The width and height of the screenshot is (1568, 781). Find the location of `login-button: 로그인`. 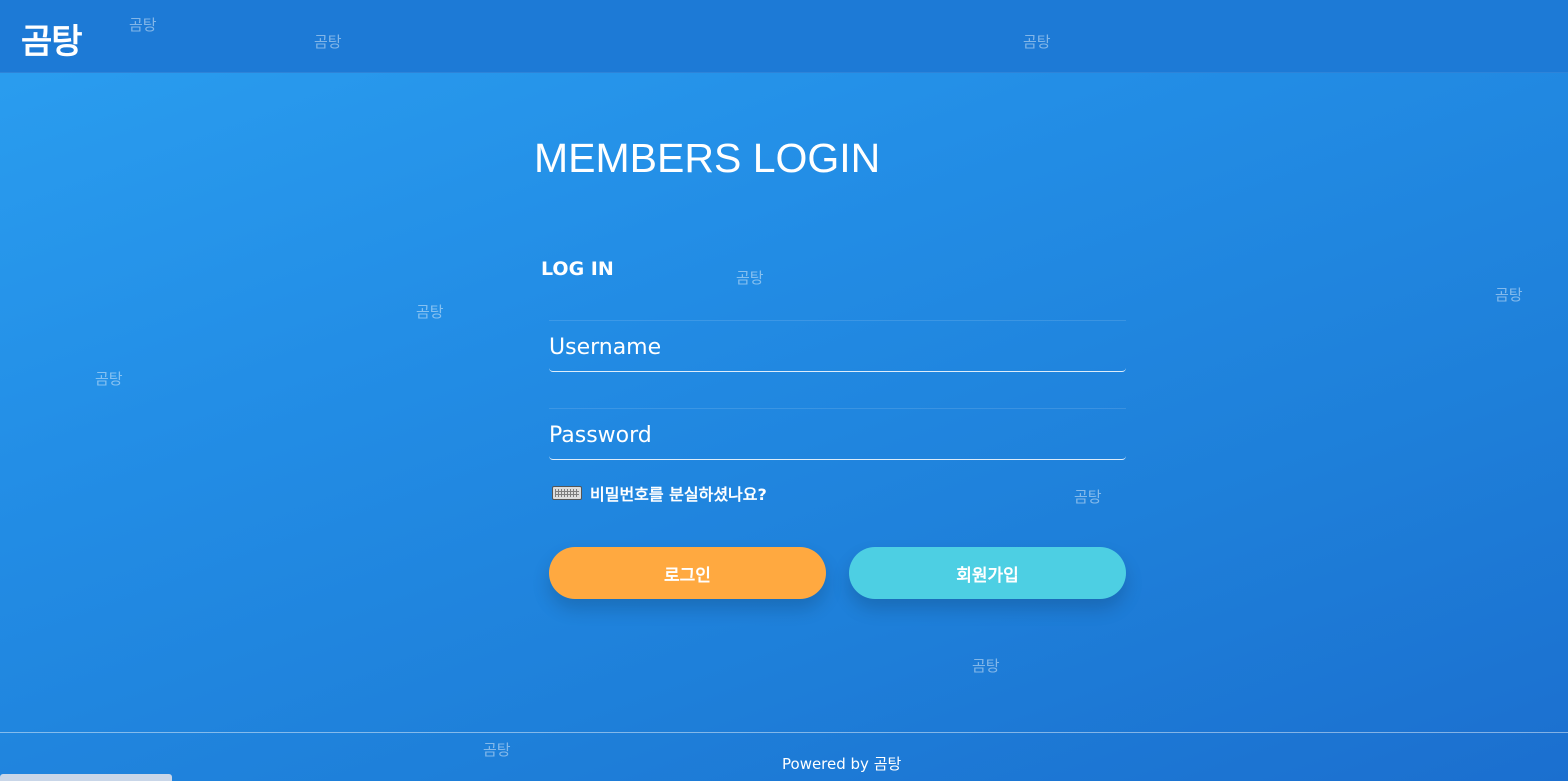

login-button: 로그인 is located at coordinates (687, 573).